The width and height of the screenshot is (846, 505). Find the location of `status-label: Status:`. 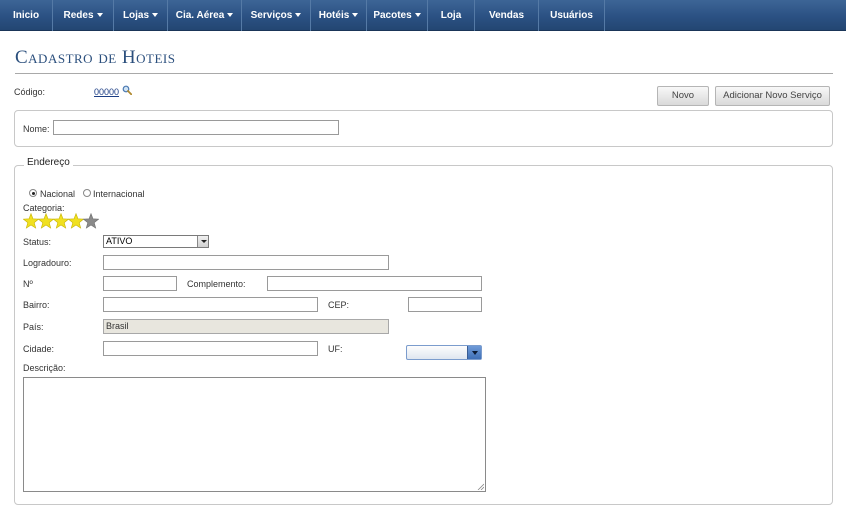

status-label: Status: is located at coordinates (37, 242).